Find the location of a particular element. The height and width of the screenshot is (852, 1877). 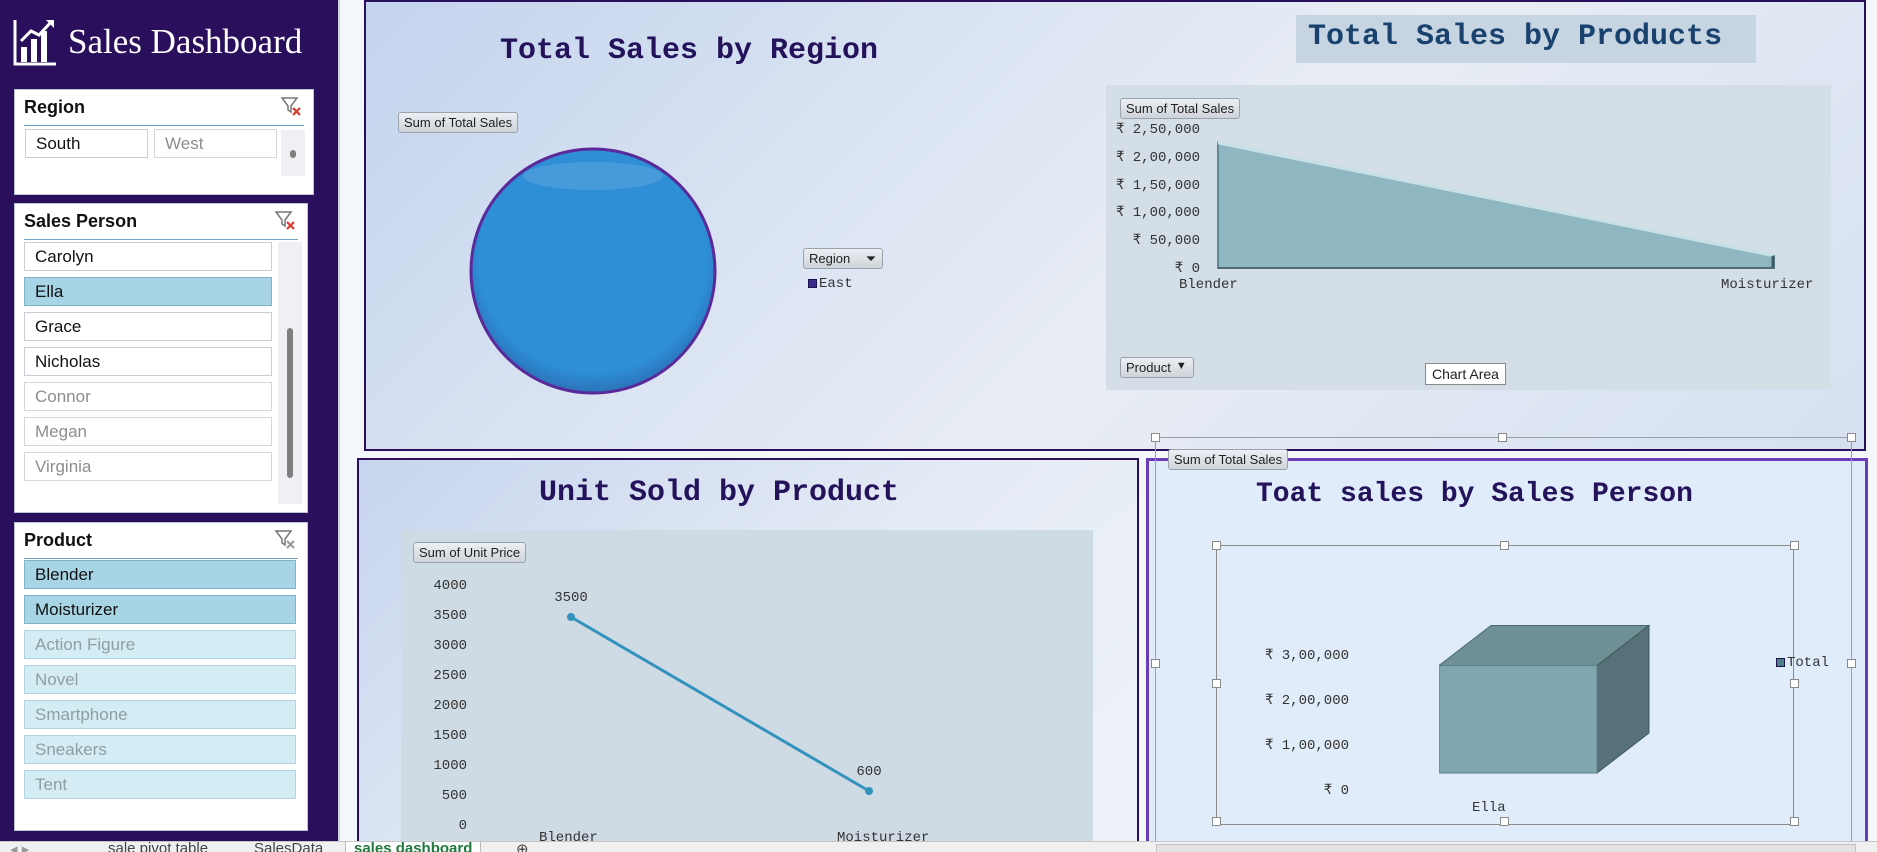

product-item: Action Figure is located at coordinates (160, 644).